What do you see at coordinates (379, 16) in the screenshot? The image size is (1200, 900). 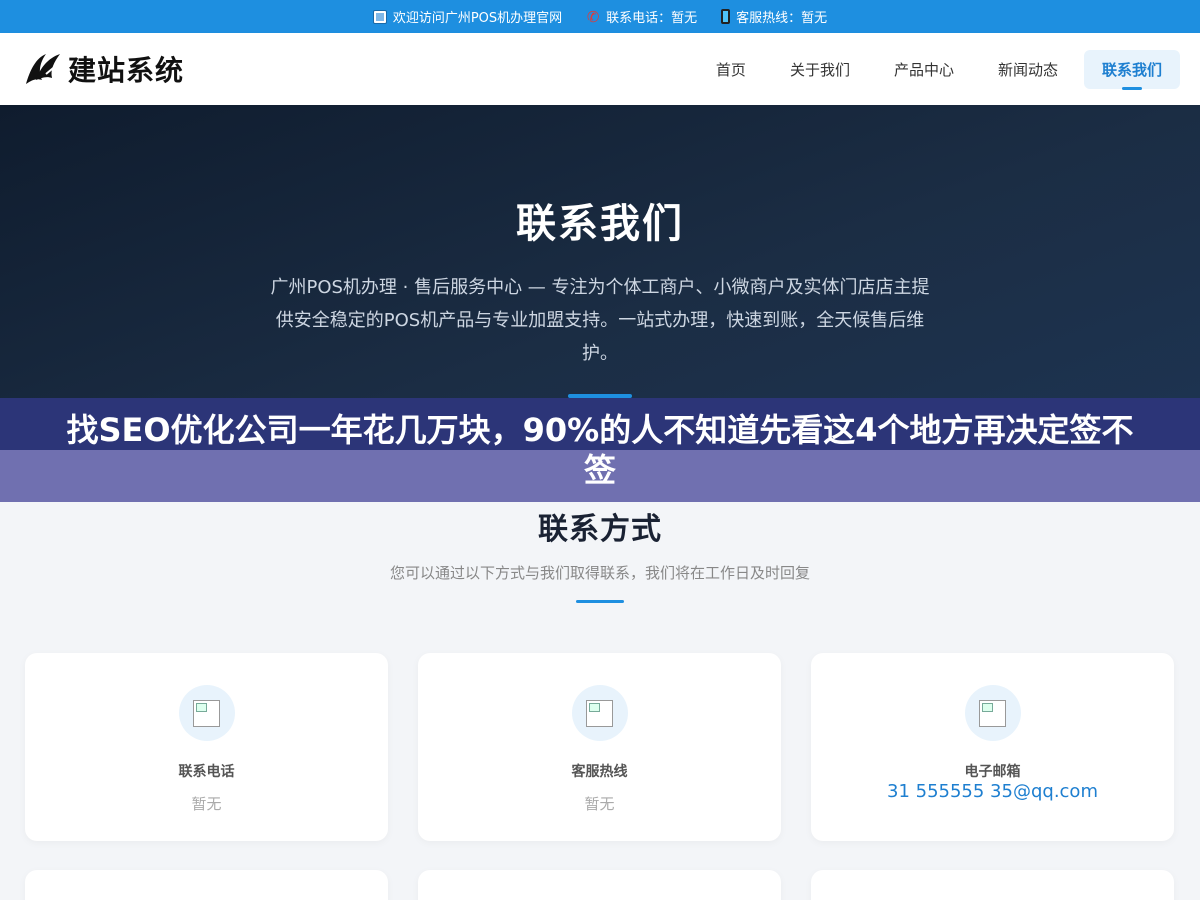 I see `site-icon` at bounding box center [379, 16].